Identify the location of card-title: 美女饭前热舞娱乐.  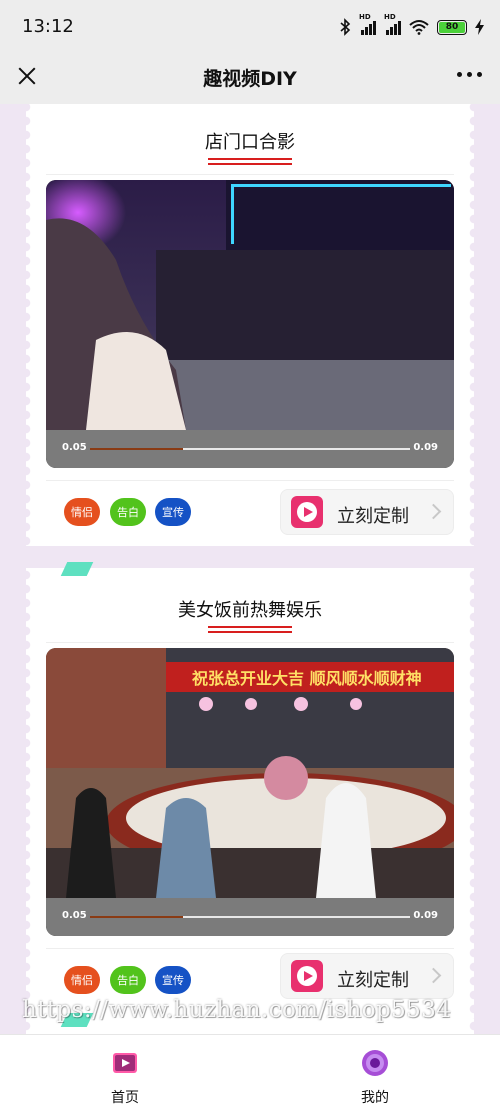
(250, 610).